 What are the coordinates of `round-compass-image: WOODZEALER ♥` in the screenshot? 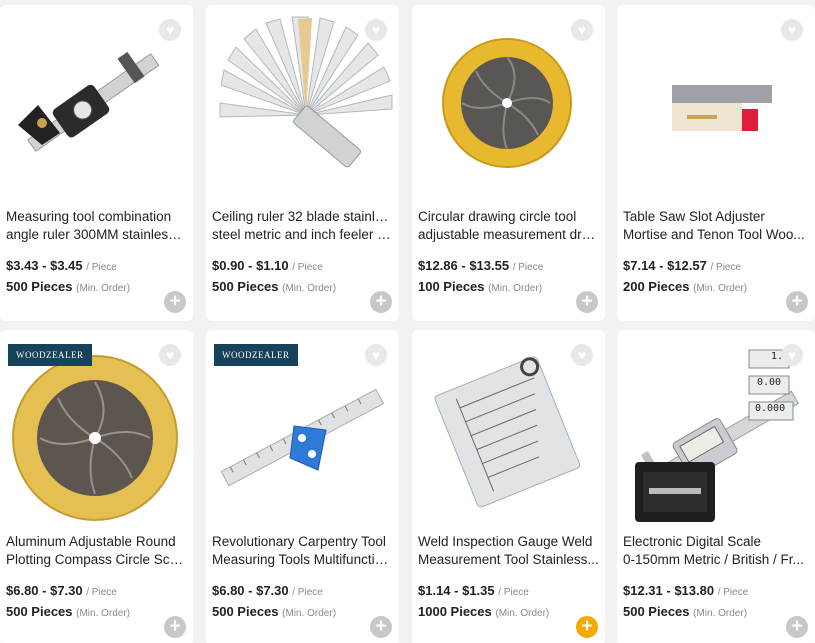 It's located at (96, 430).